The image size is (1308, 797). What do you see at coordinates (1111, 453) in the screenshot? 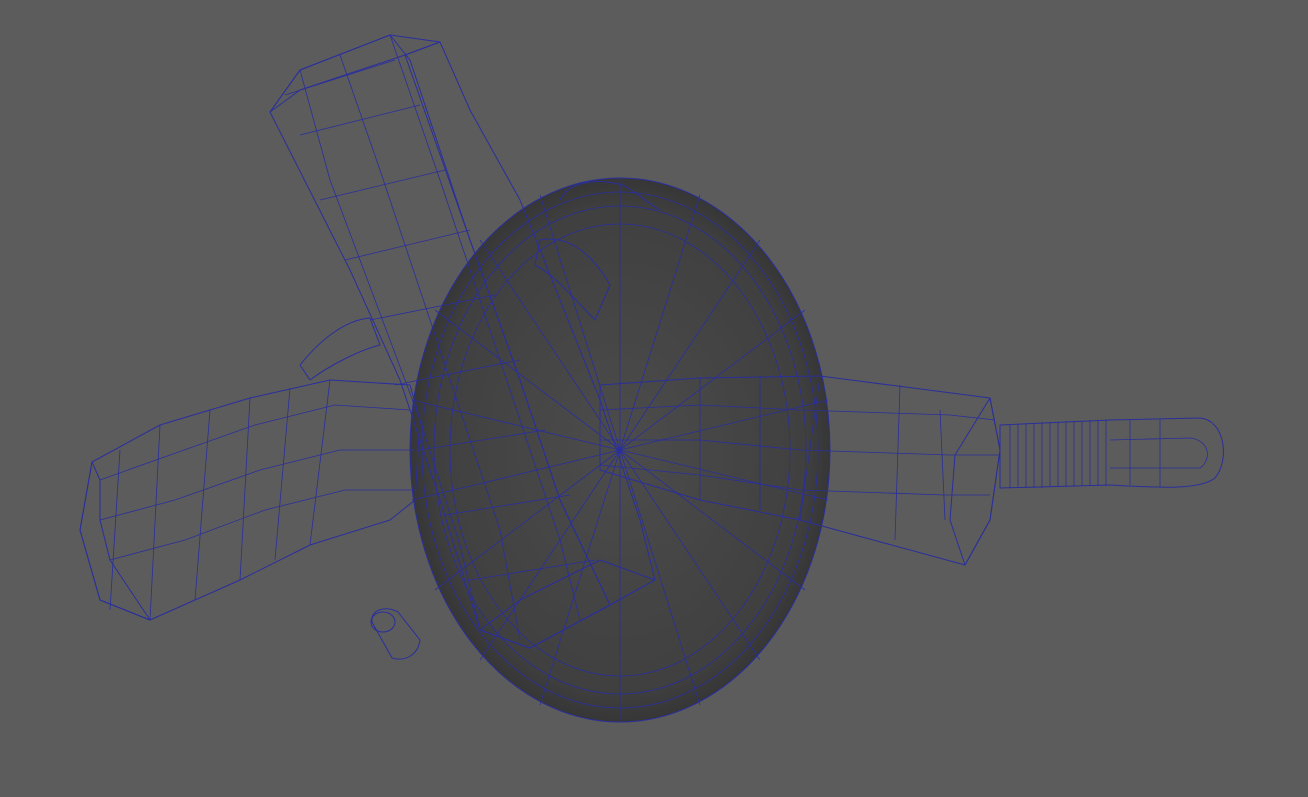
I see `drill-chuck-mesh` at bounding box center [1111, 453].